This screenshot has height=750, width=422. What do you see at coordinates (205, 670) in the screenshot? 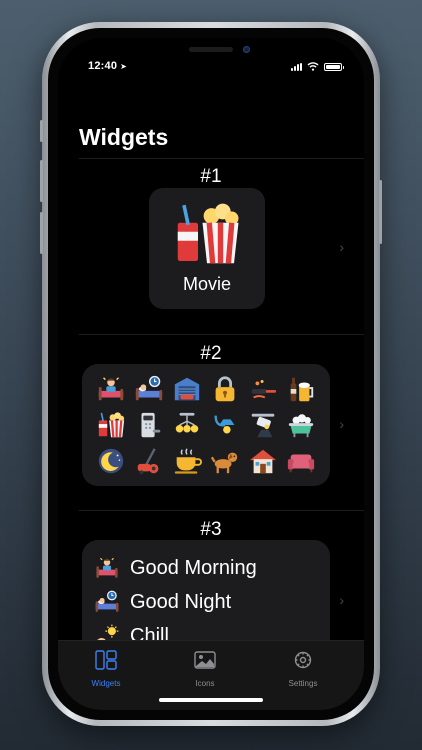
I see `tab-icons: Icons` at bounding box center [205, 670].